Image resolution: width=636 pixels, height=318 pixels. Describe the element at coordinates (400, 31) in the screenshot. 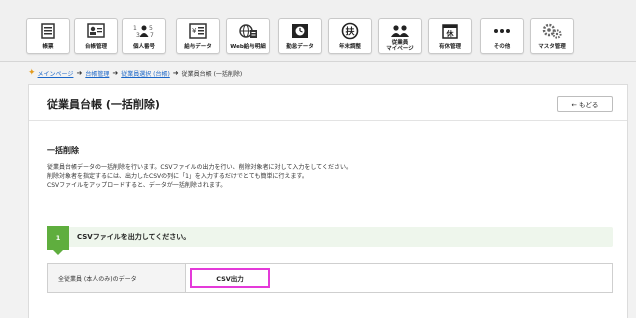

I see `employee-mypage-icon` at that location.